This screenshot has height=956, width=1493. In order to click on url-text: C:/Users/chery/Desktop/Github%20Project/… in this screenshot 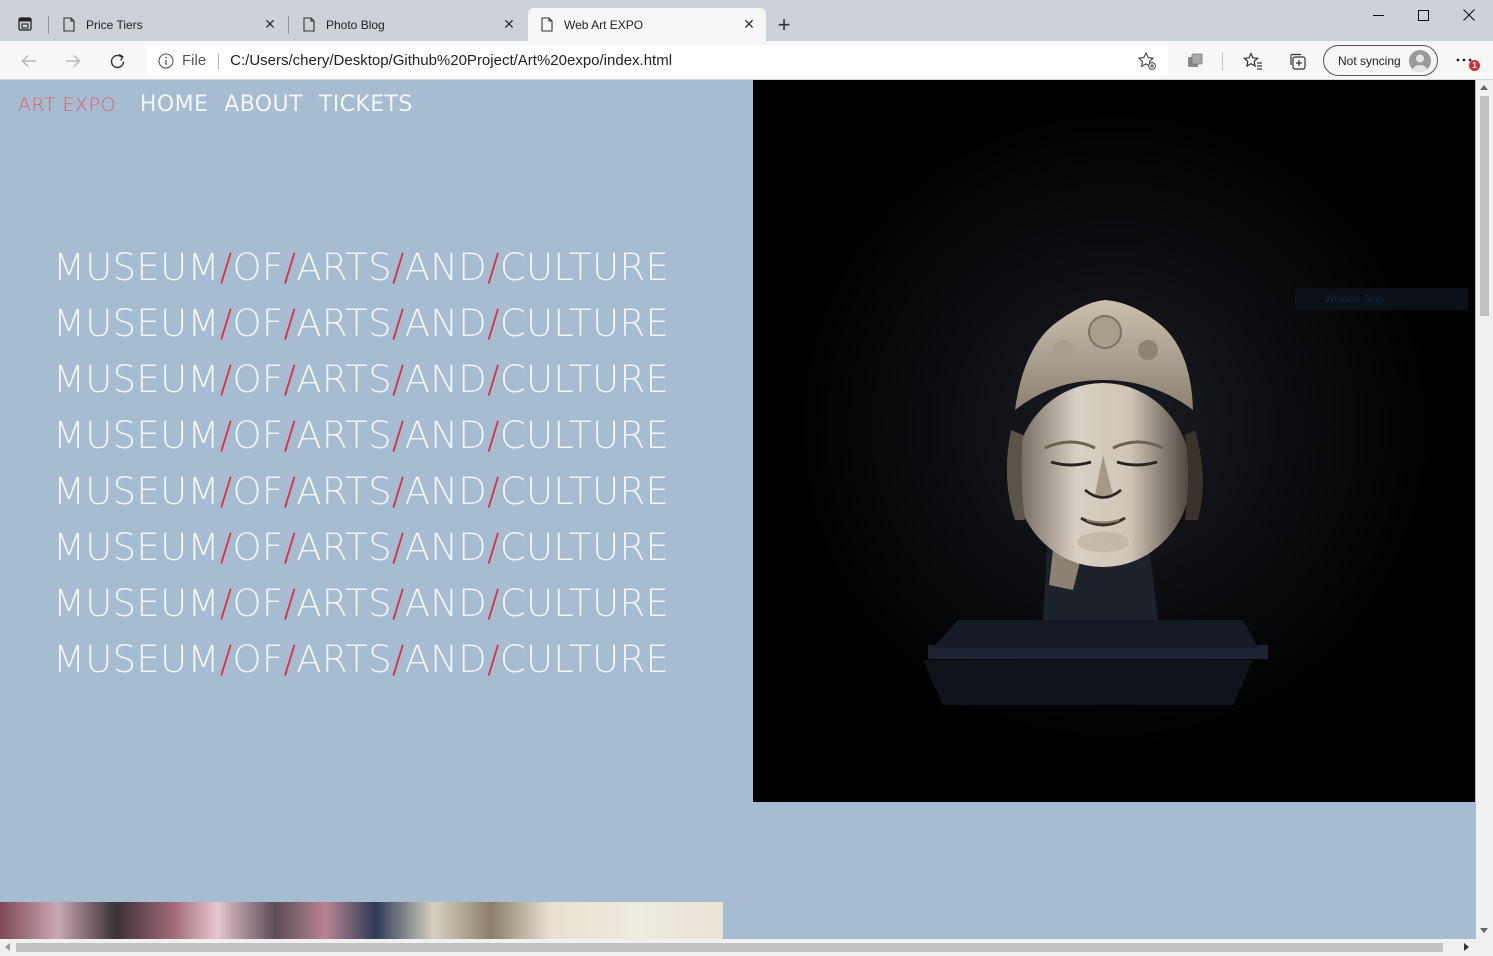, I will do `click(683, 60)`.